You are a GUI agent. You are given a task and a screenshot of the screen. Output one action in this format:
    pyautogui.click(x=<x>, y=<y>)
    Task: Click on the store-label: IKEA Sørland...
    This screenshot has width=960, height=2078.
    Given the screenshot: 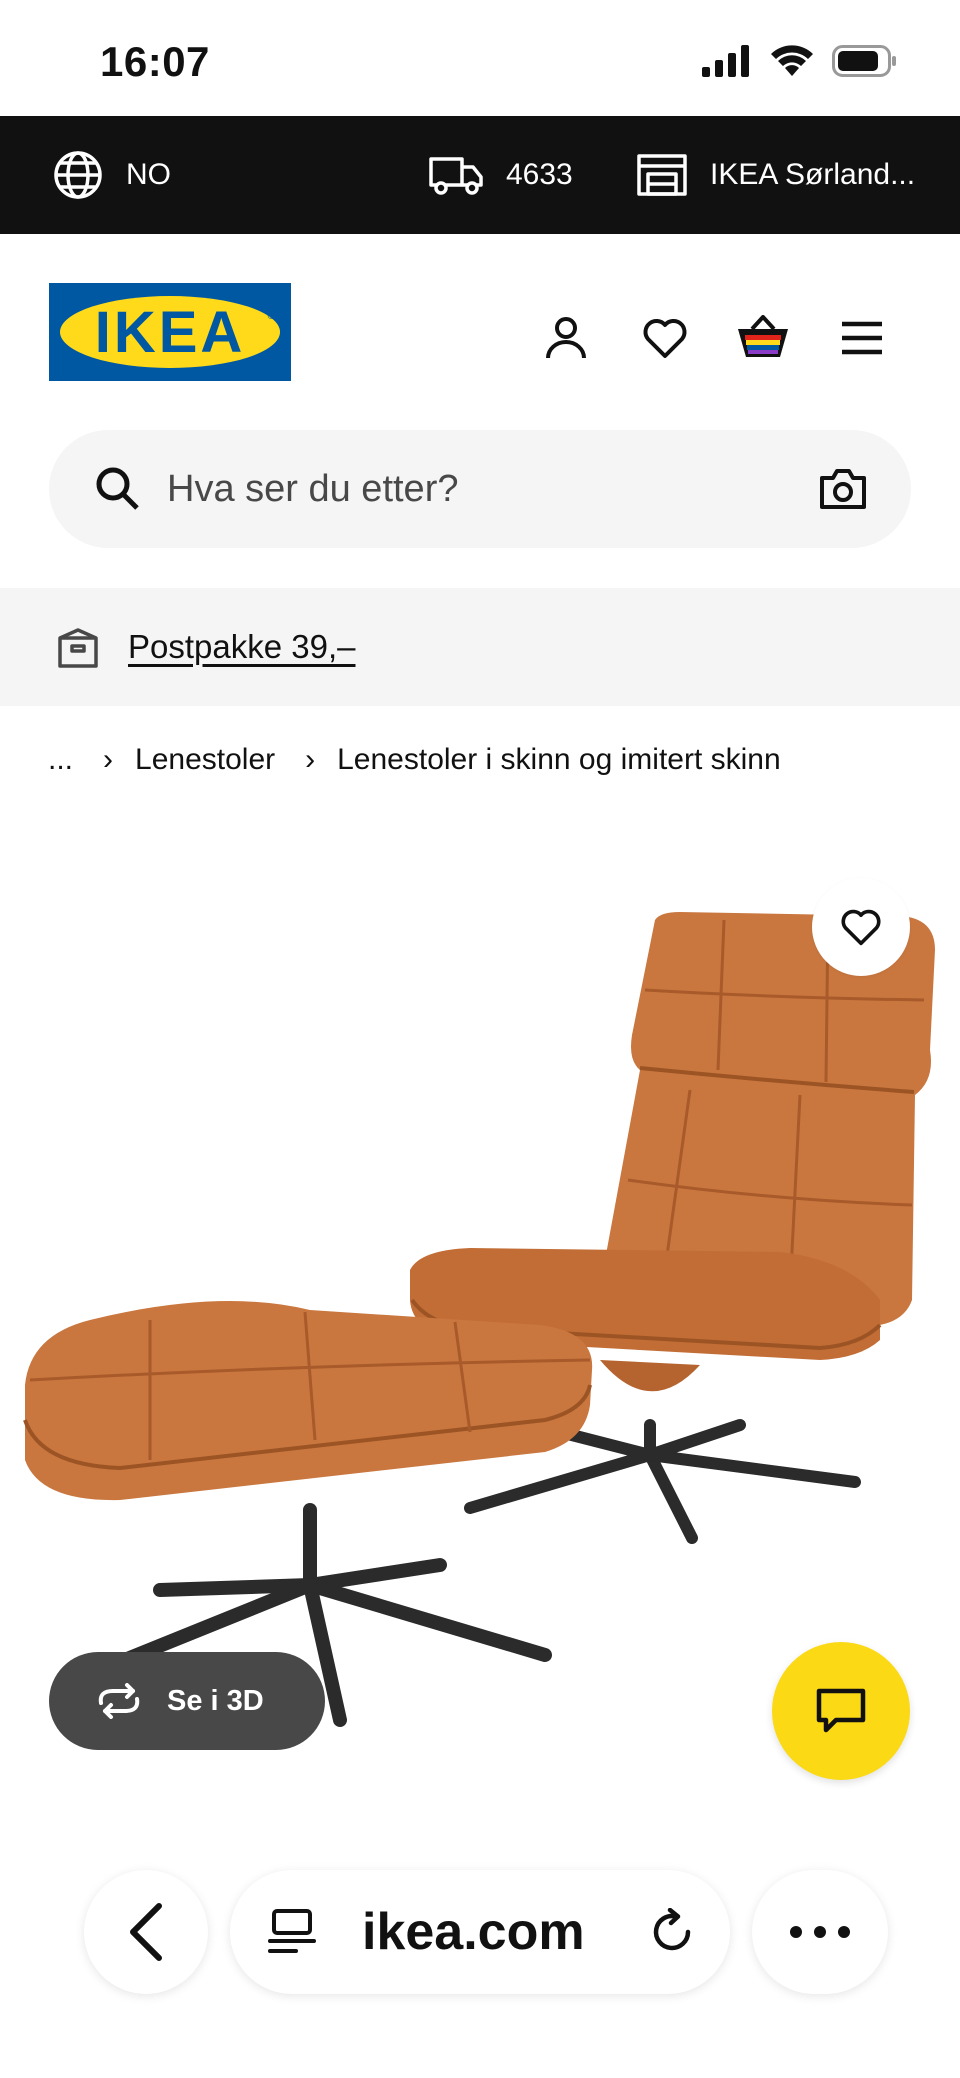 What is the action you would take?
    pyautogui.click(x=813, y=174)
    